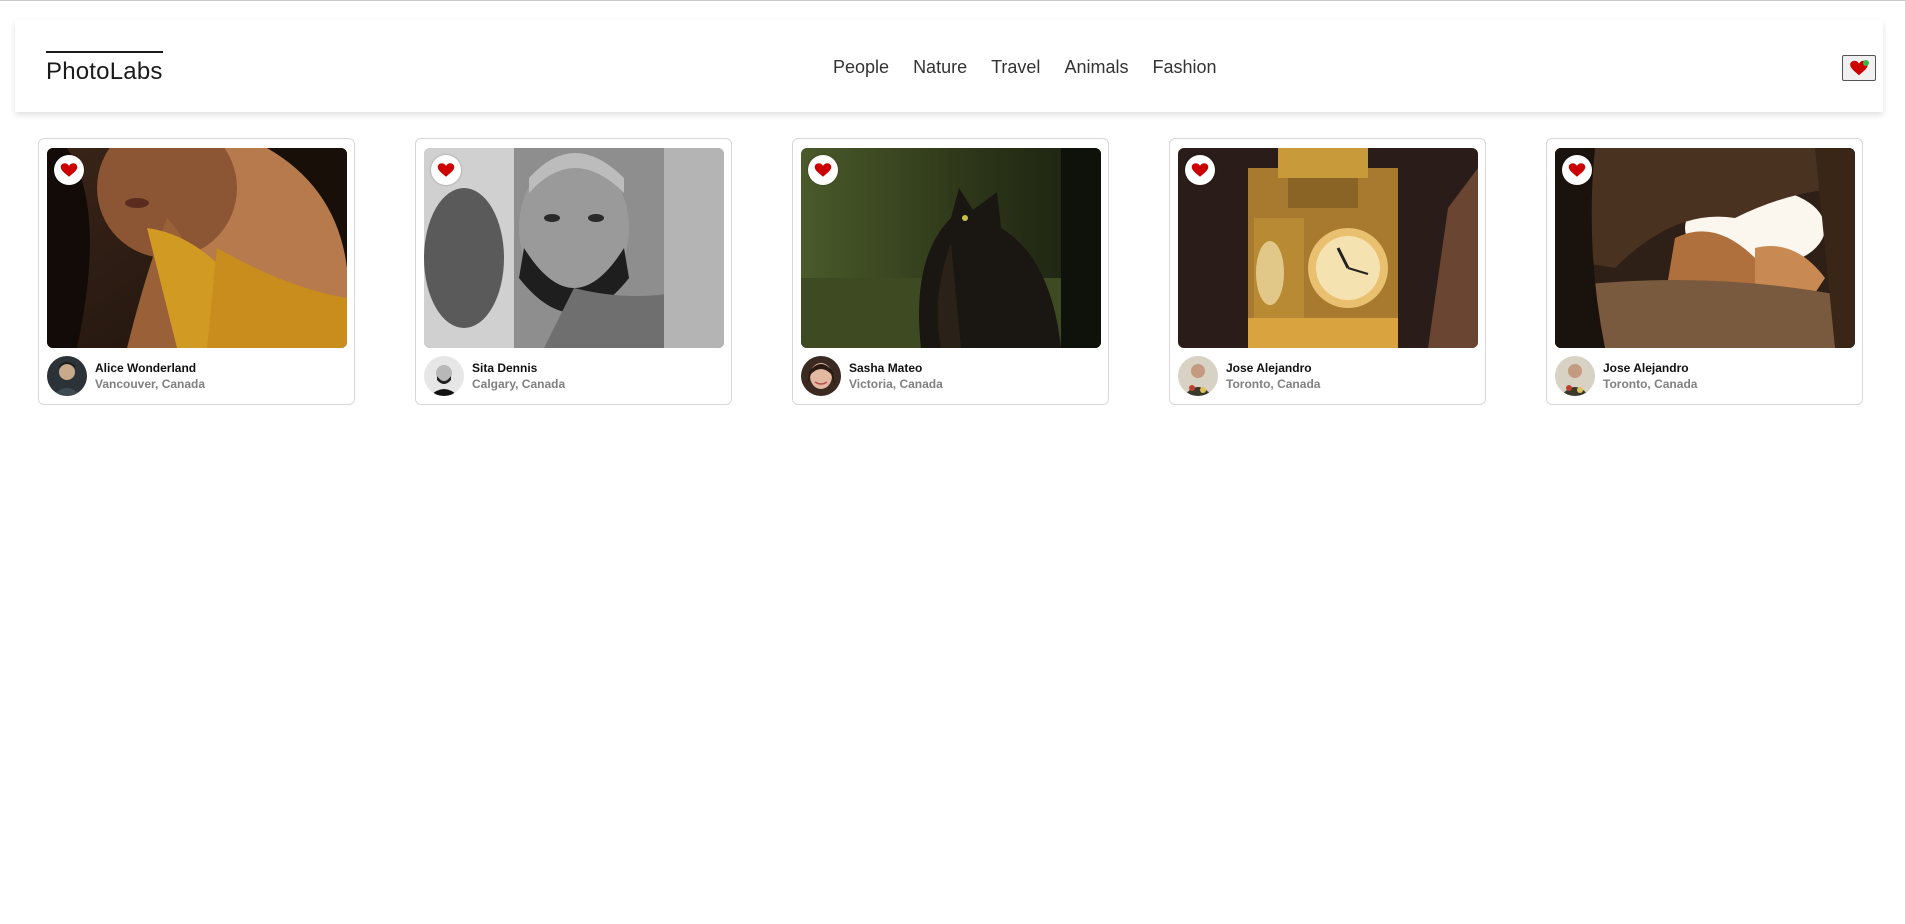 This screenshot has width=1905, height=924. What do you see at coordinates (104, 68) in the screenshot?
I see `app-logo: PhotoLabs` at bounding box center [104, 68].